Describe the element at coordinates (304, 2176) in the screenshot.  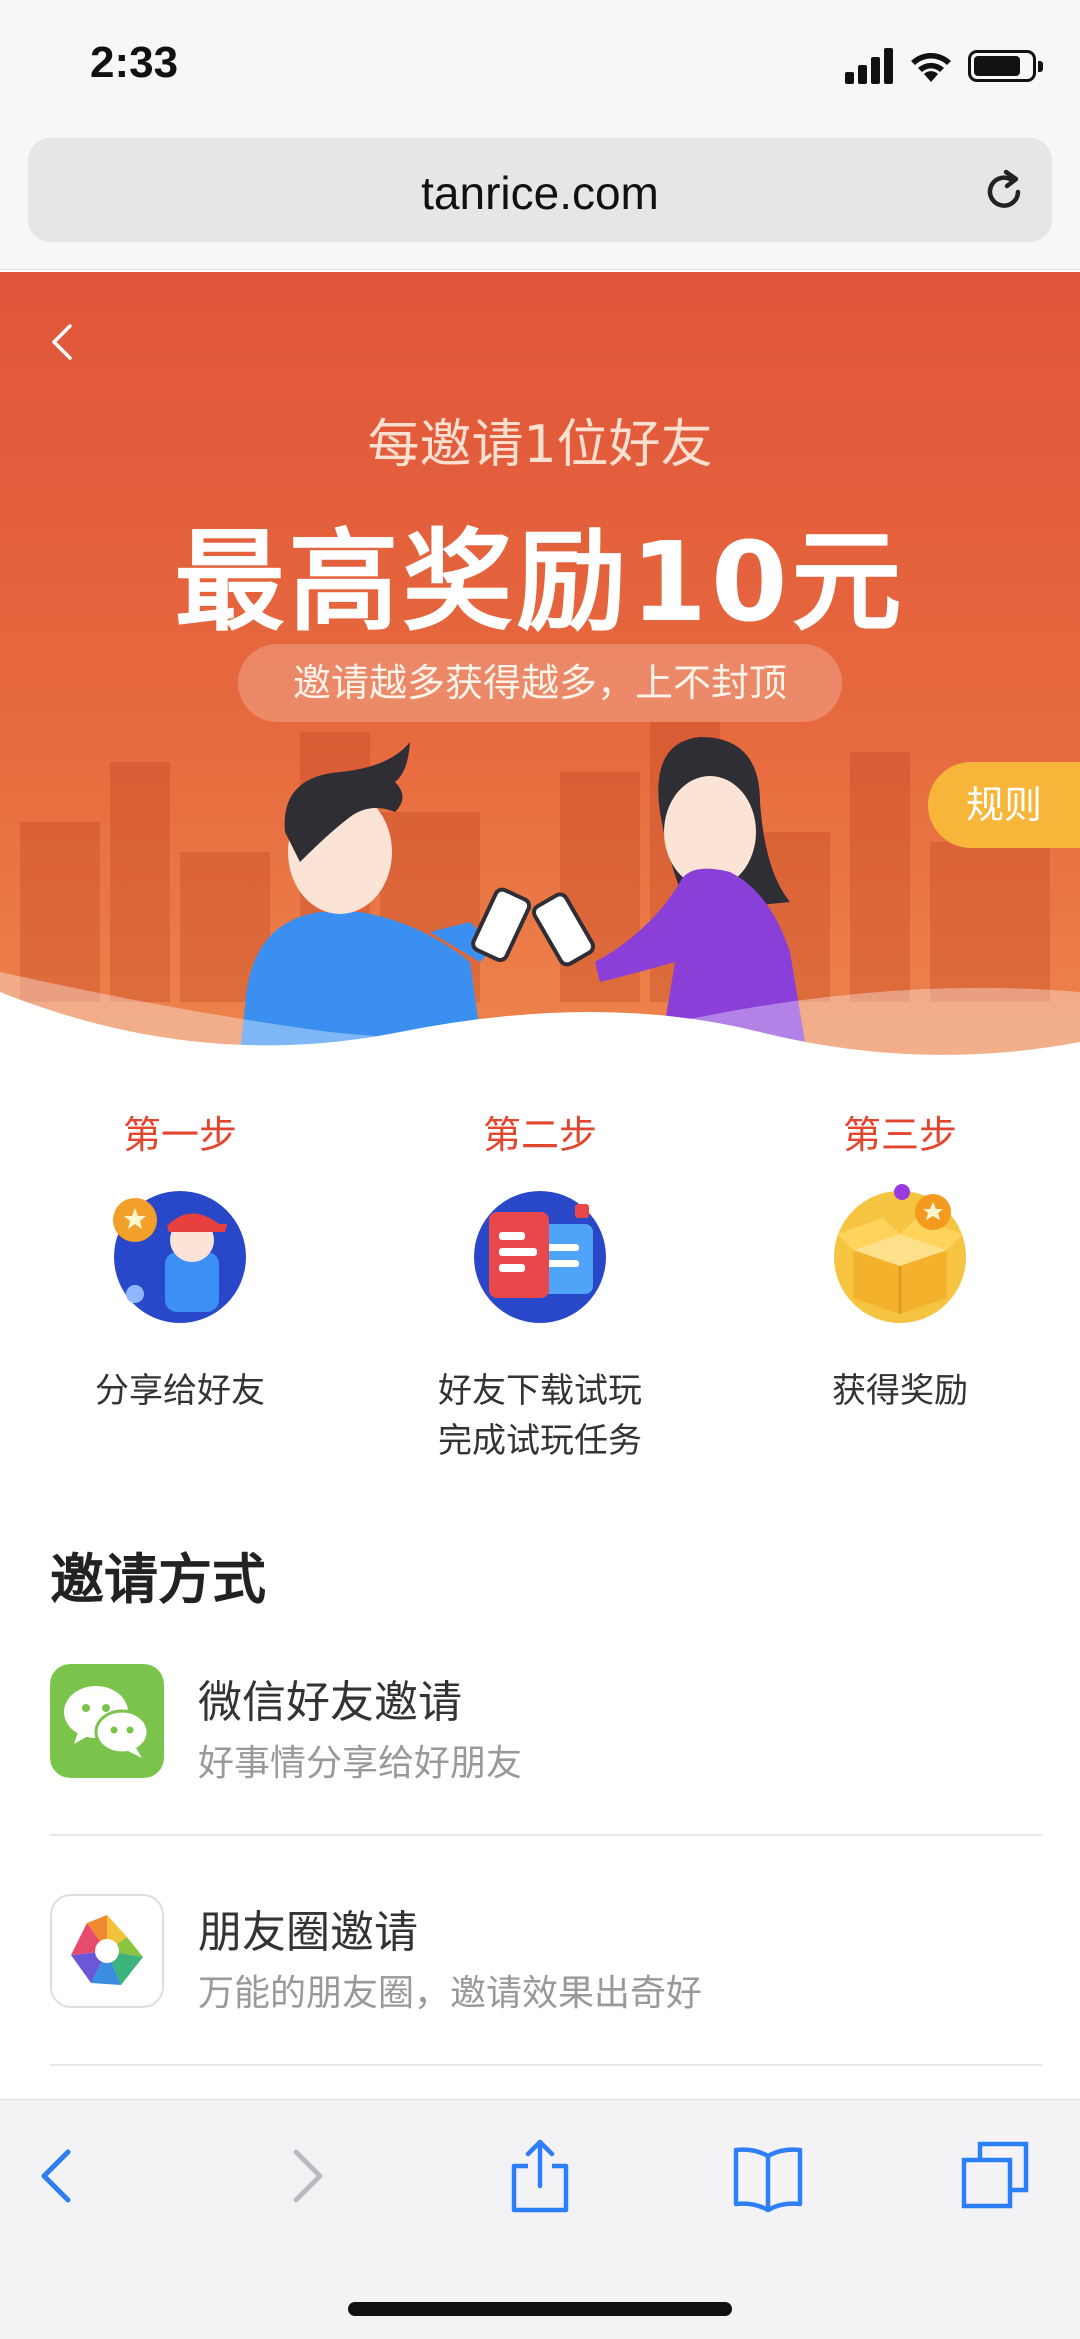
I see `forward-icon` at that location.